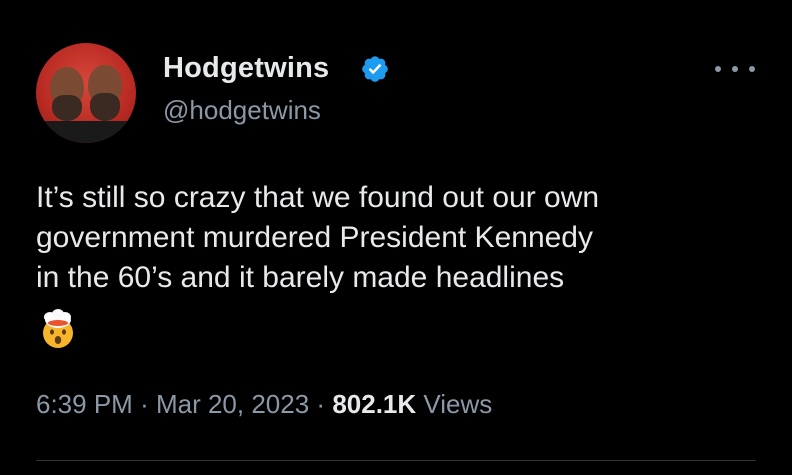 The height and width of the screenshot is (475, 792). What do you see at coordinates (375, 69) in the screenshot?
I see `verified-badge-icon` at bounding box center [375, 69].